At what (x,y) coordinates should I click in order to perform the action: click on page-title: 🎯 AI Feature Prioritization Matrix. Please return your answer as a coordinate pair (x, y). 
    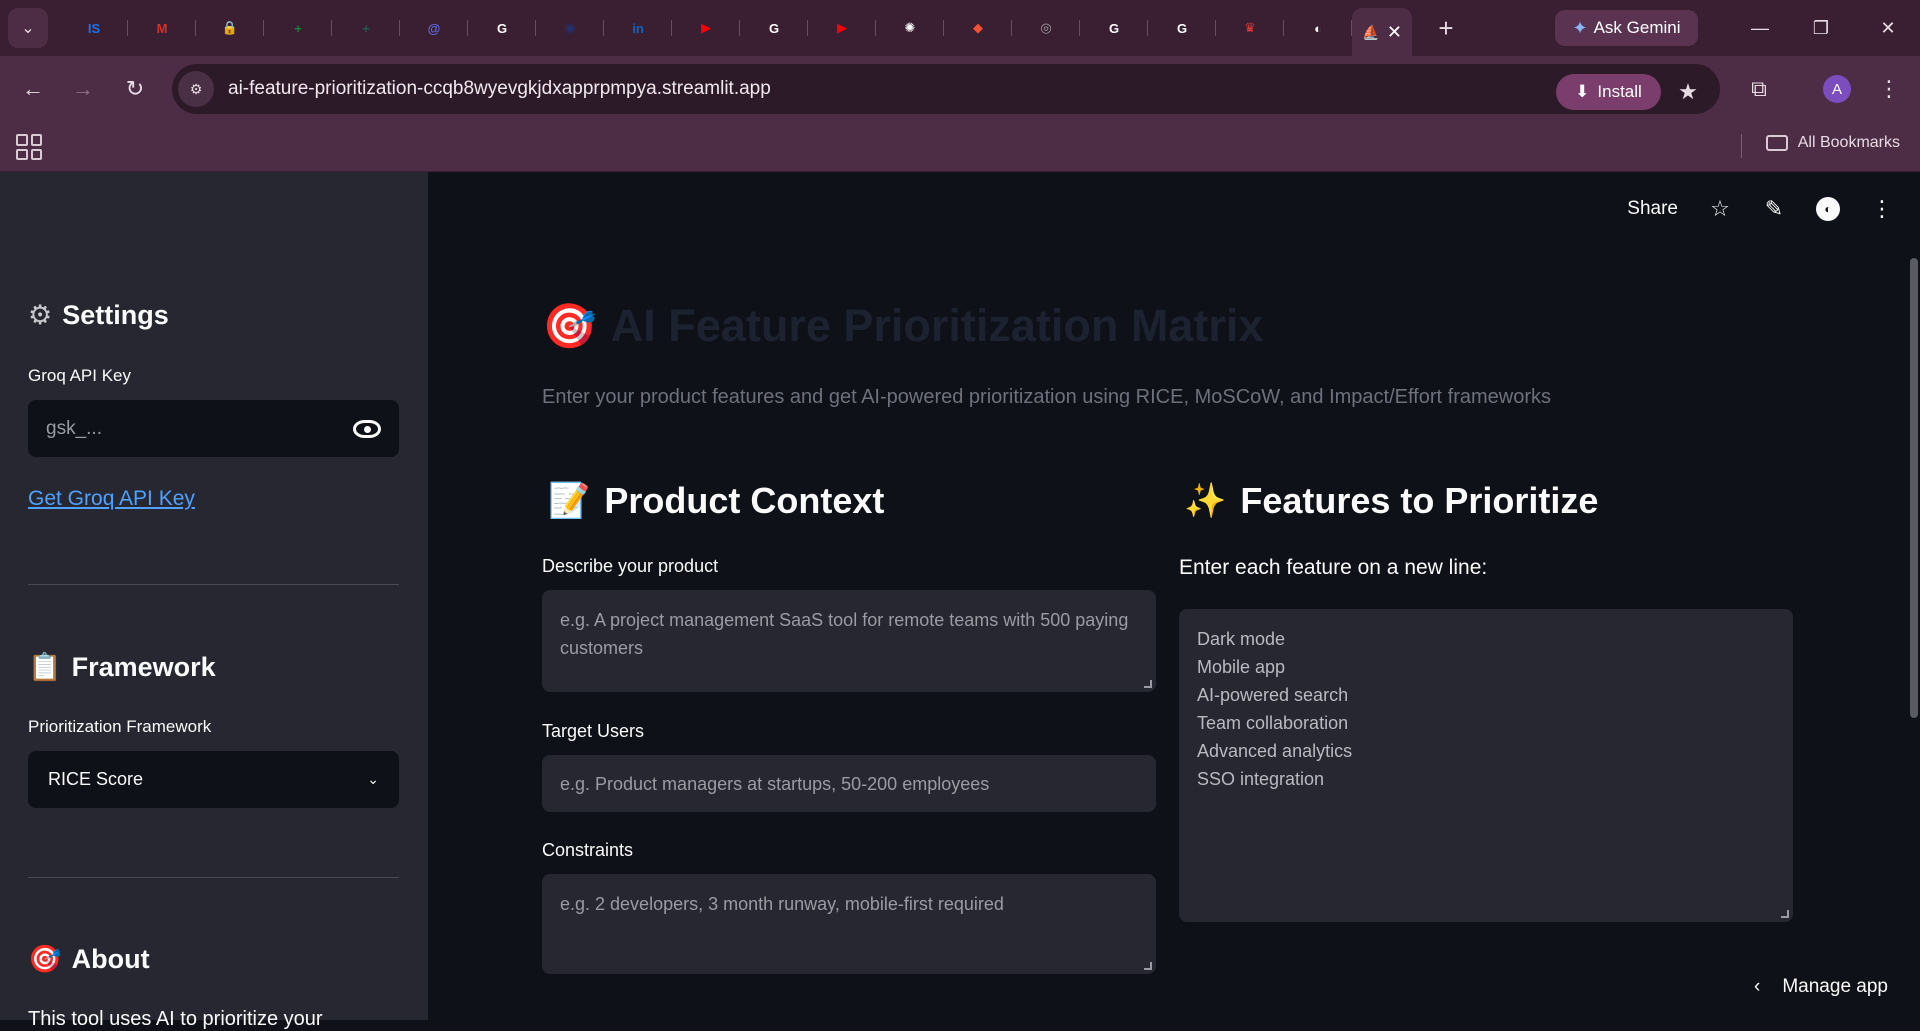
    Looking at the image, I should click on (903, 325).